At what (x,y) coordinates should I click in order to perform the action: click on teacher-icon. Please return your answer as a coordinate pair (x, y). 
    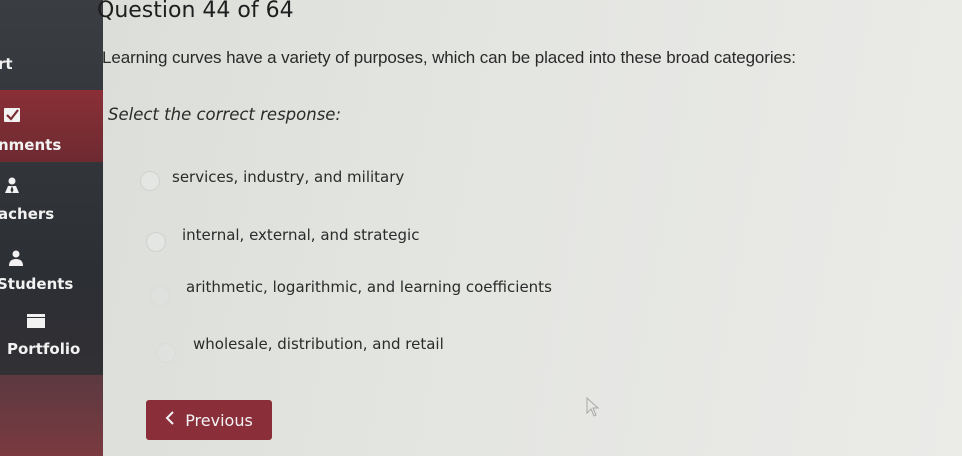
    Looking at the image, I should click on (12, 187).